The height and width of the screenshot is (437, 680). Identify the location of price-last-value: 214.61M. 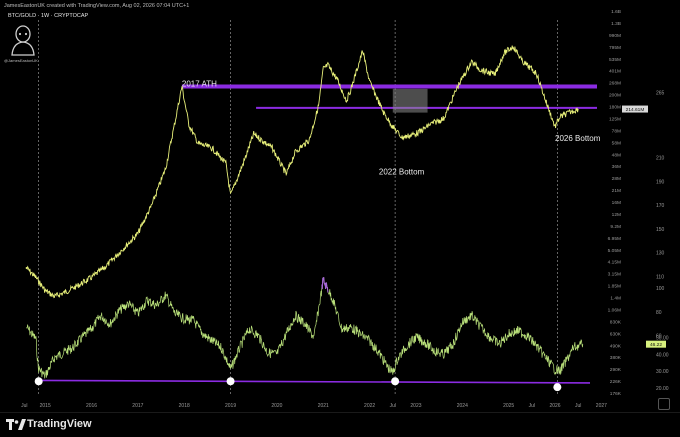
(635, 110).